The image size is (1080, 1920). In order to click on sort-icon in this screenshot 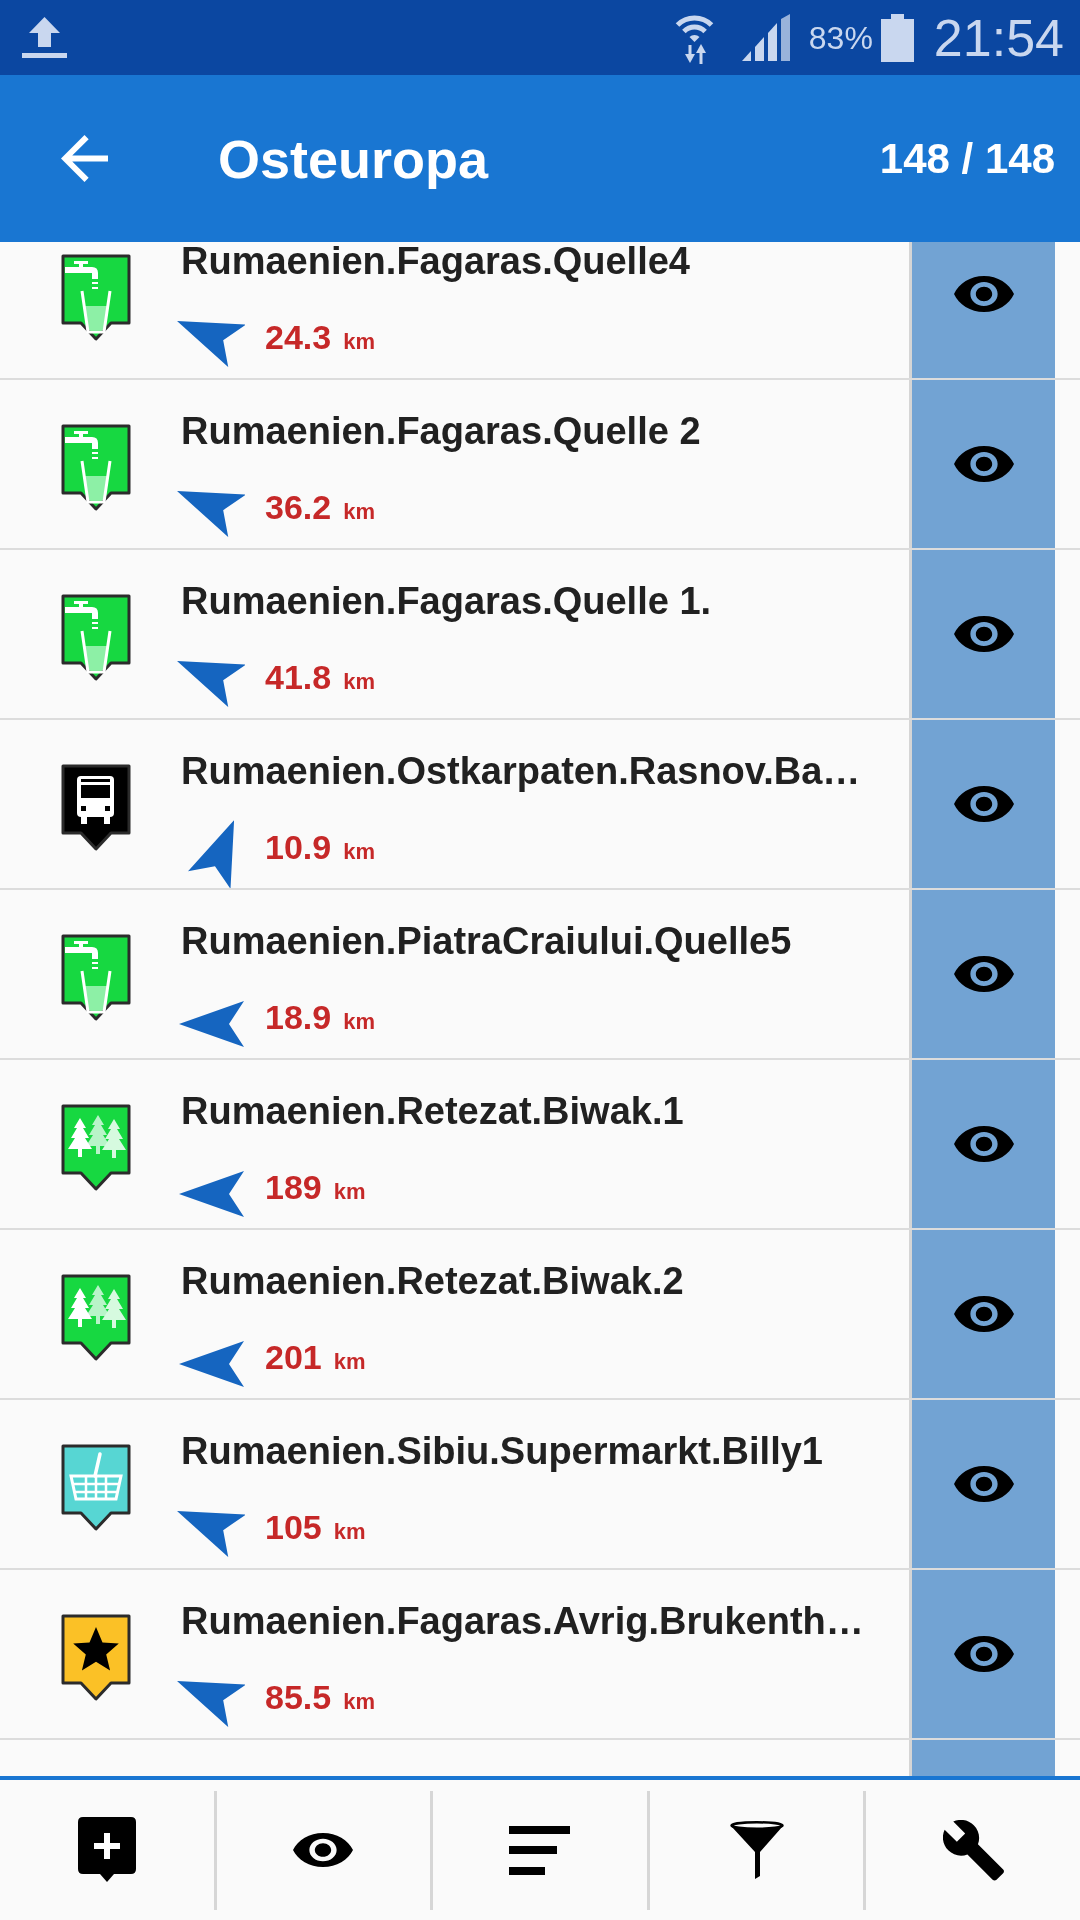, I will do `click(540, 1850)`.